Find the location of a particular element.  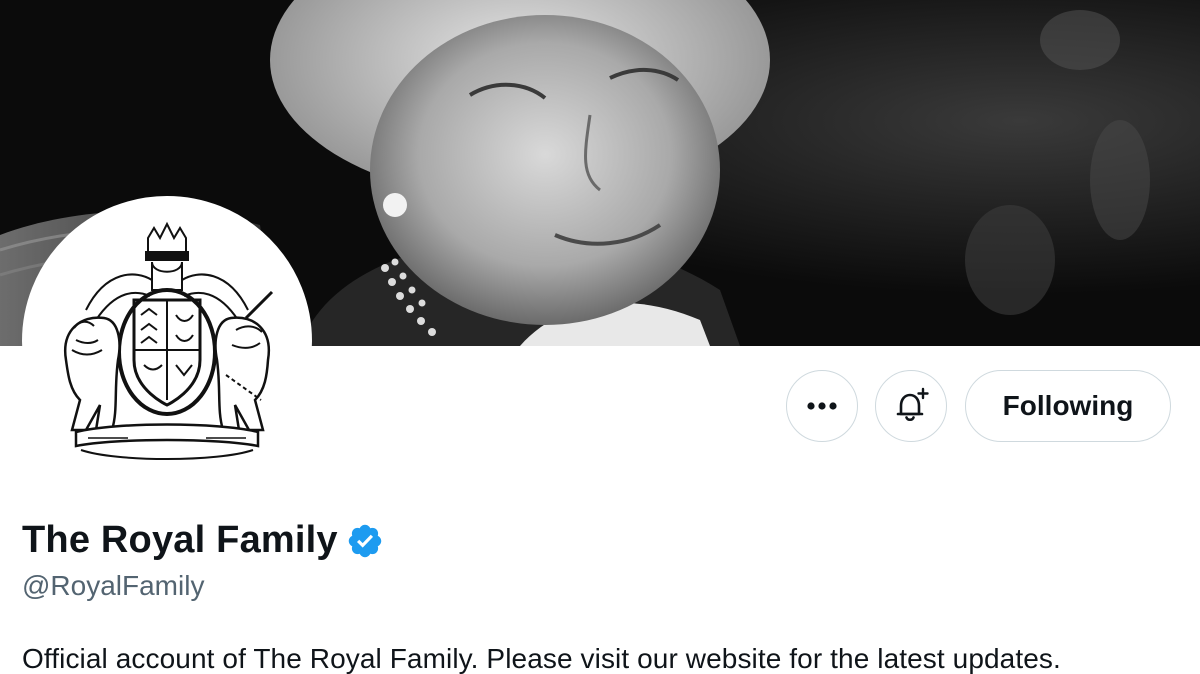

more-options-button is located at coordinates (822, 406).